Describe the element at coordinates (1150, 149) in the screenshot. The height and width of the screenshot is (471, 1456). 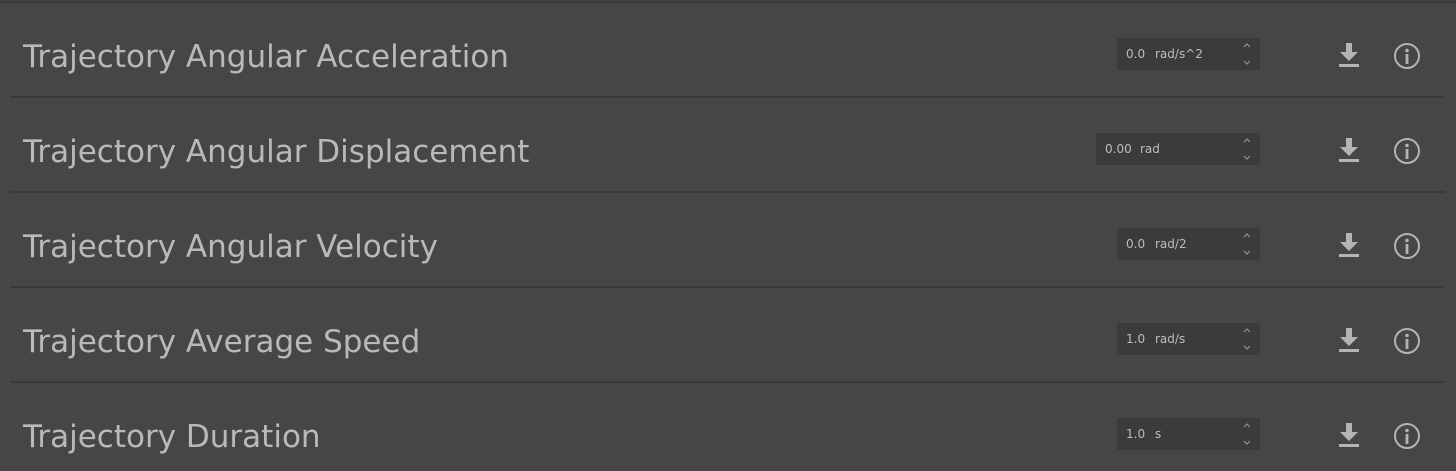
I see `value-unit: rad` at that location.